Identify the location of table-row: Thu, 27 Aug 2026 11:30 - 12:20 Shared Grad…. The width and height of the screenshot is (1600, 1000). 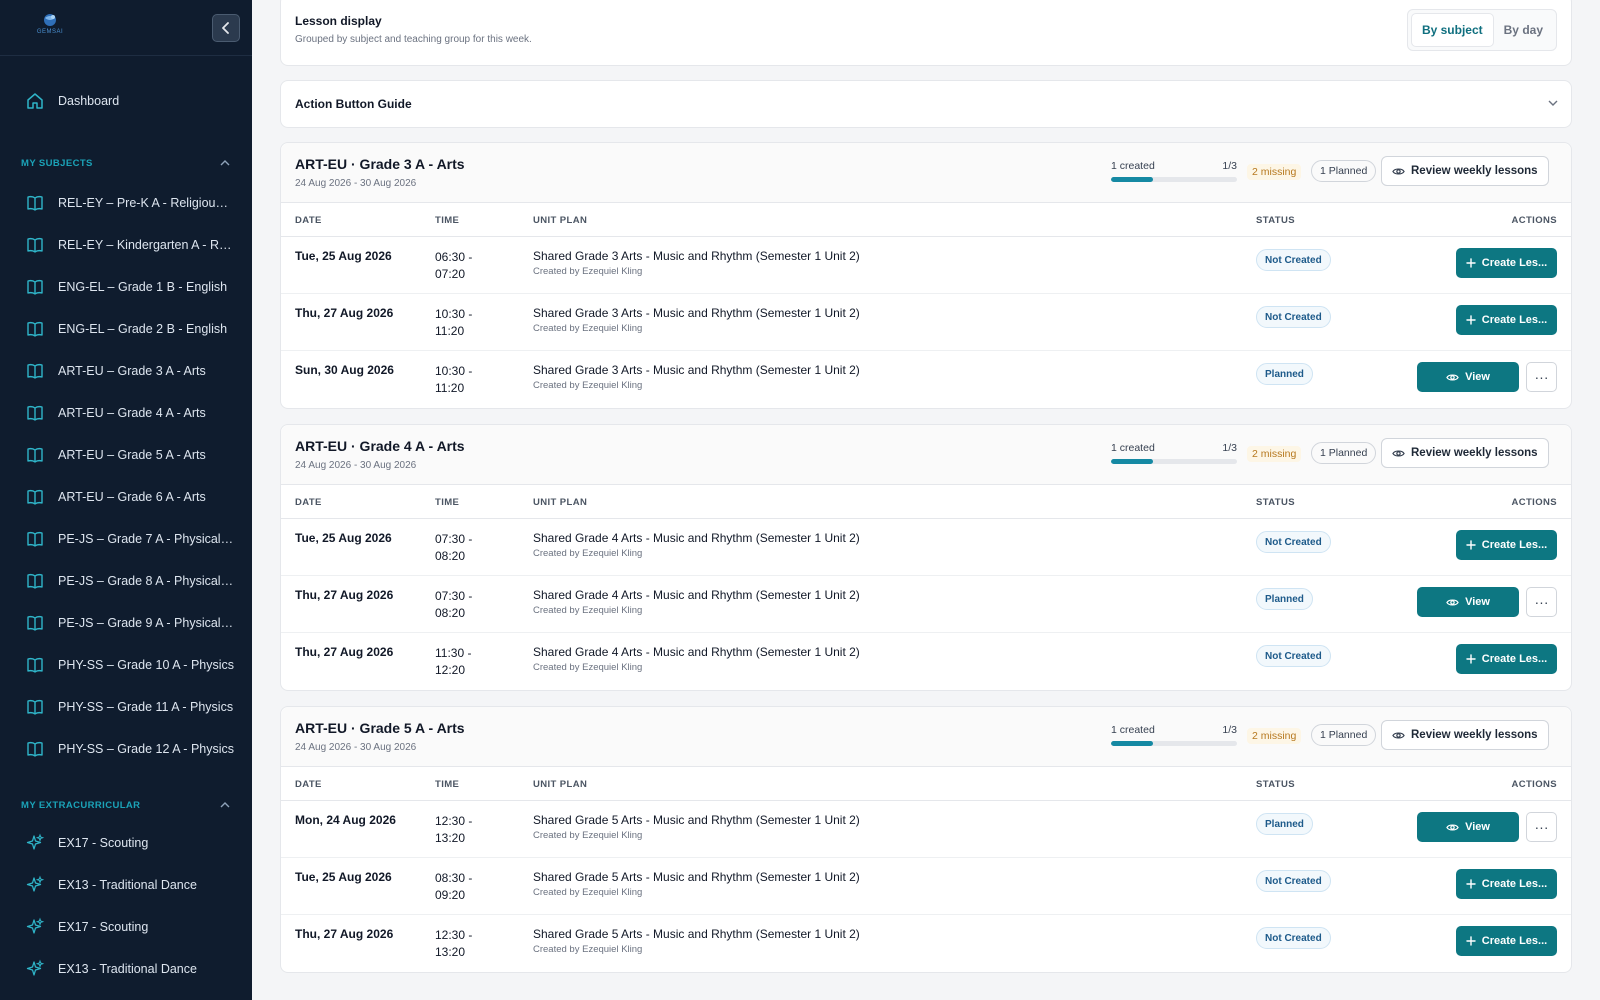
(926, 661).